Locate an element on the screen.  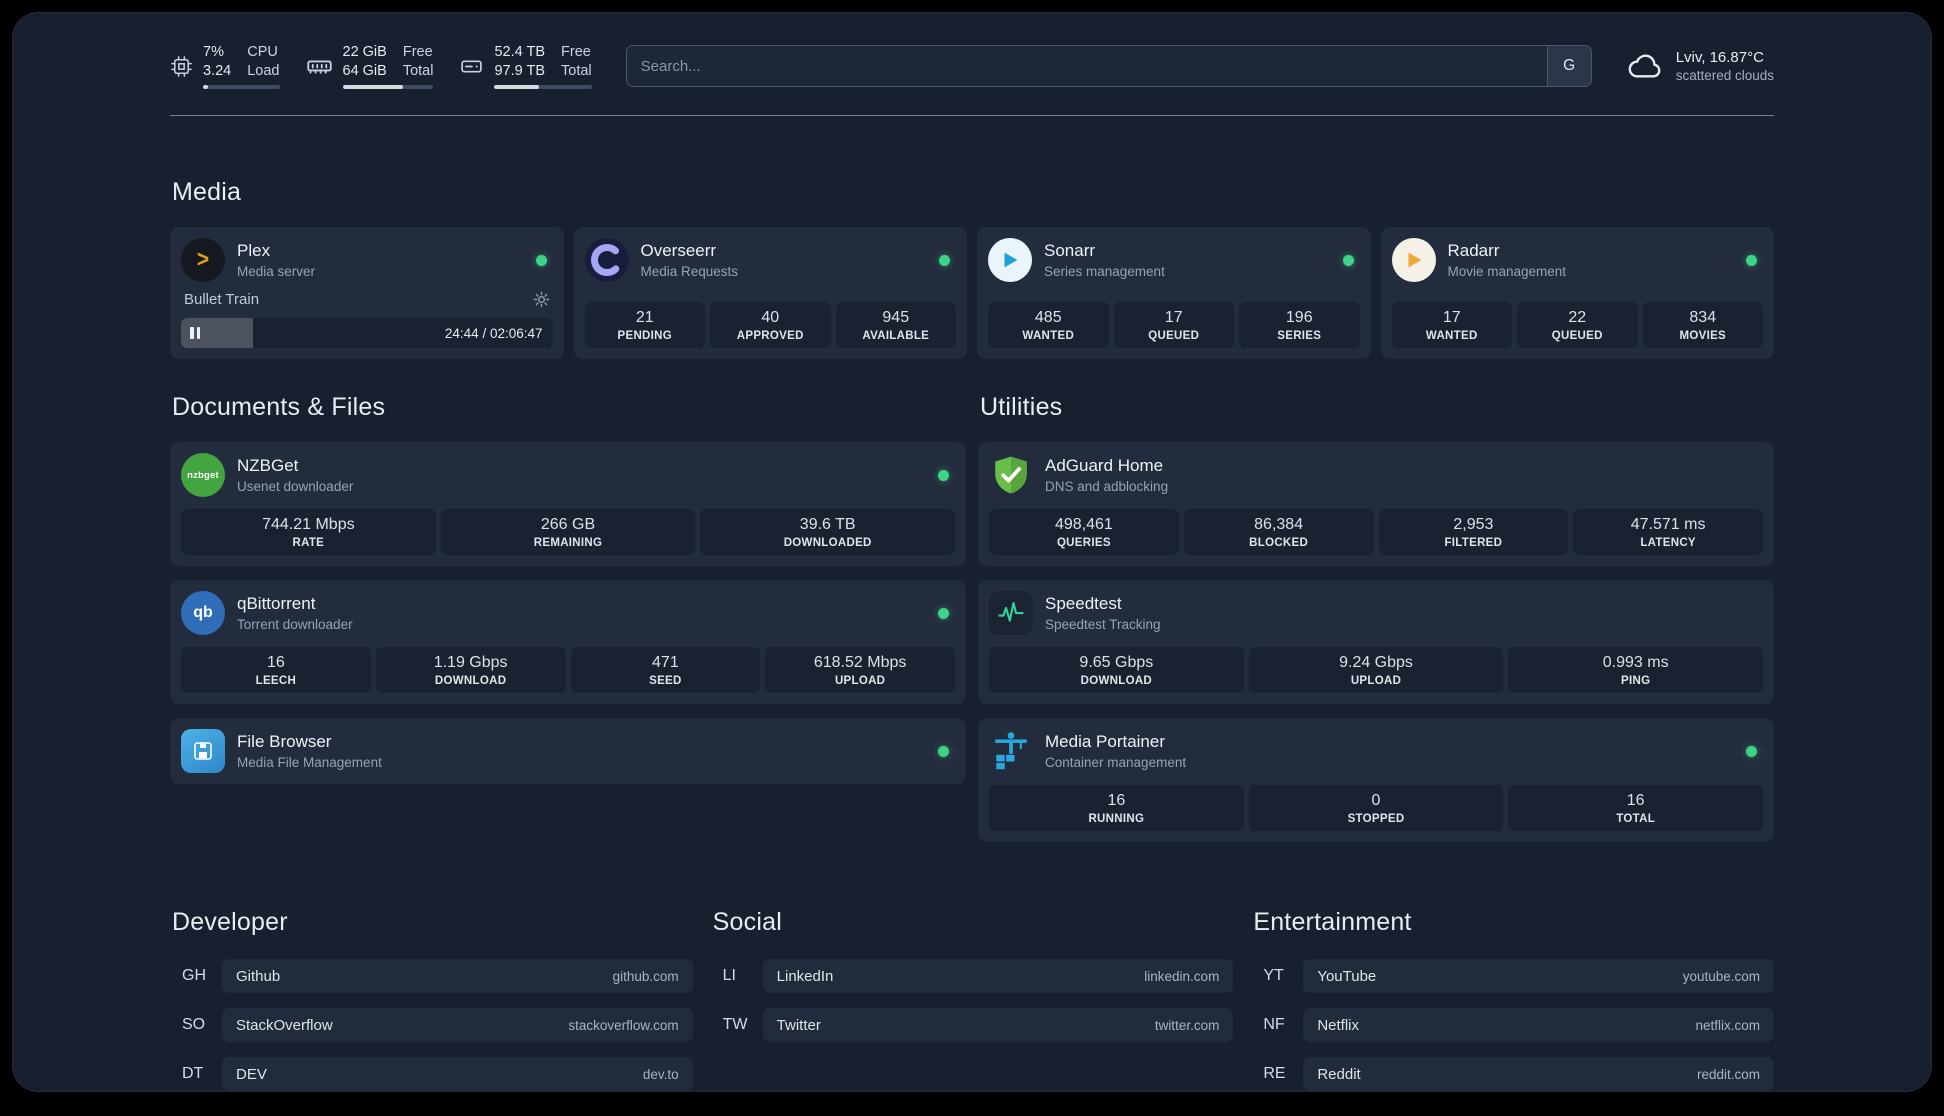
bookmark-abbr: GH is located at coordinates (194, 976).